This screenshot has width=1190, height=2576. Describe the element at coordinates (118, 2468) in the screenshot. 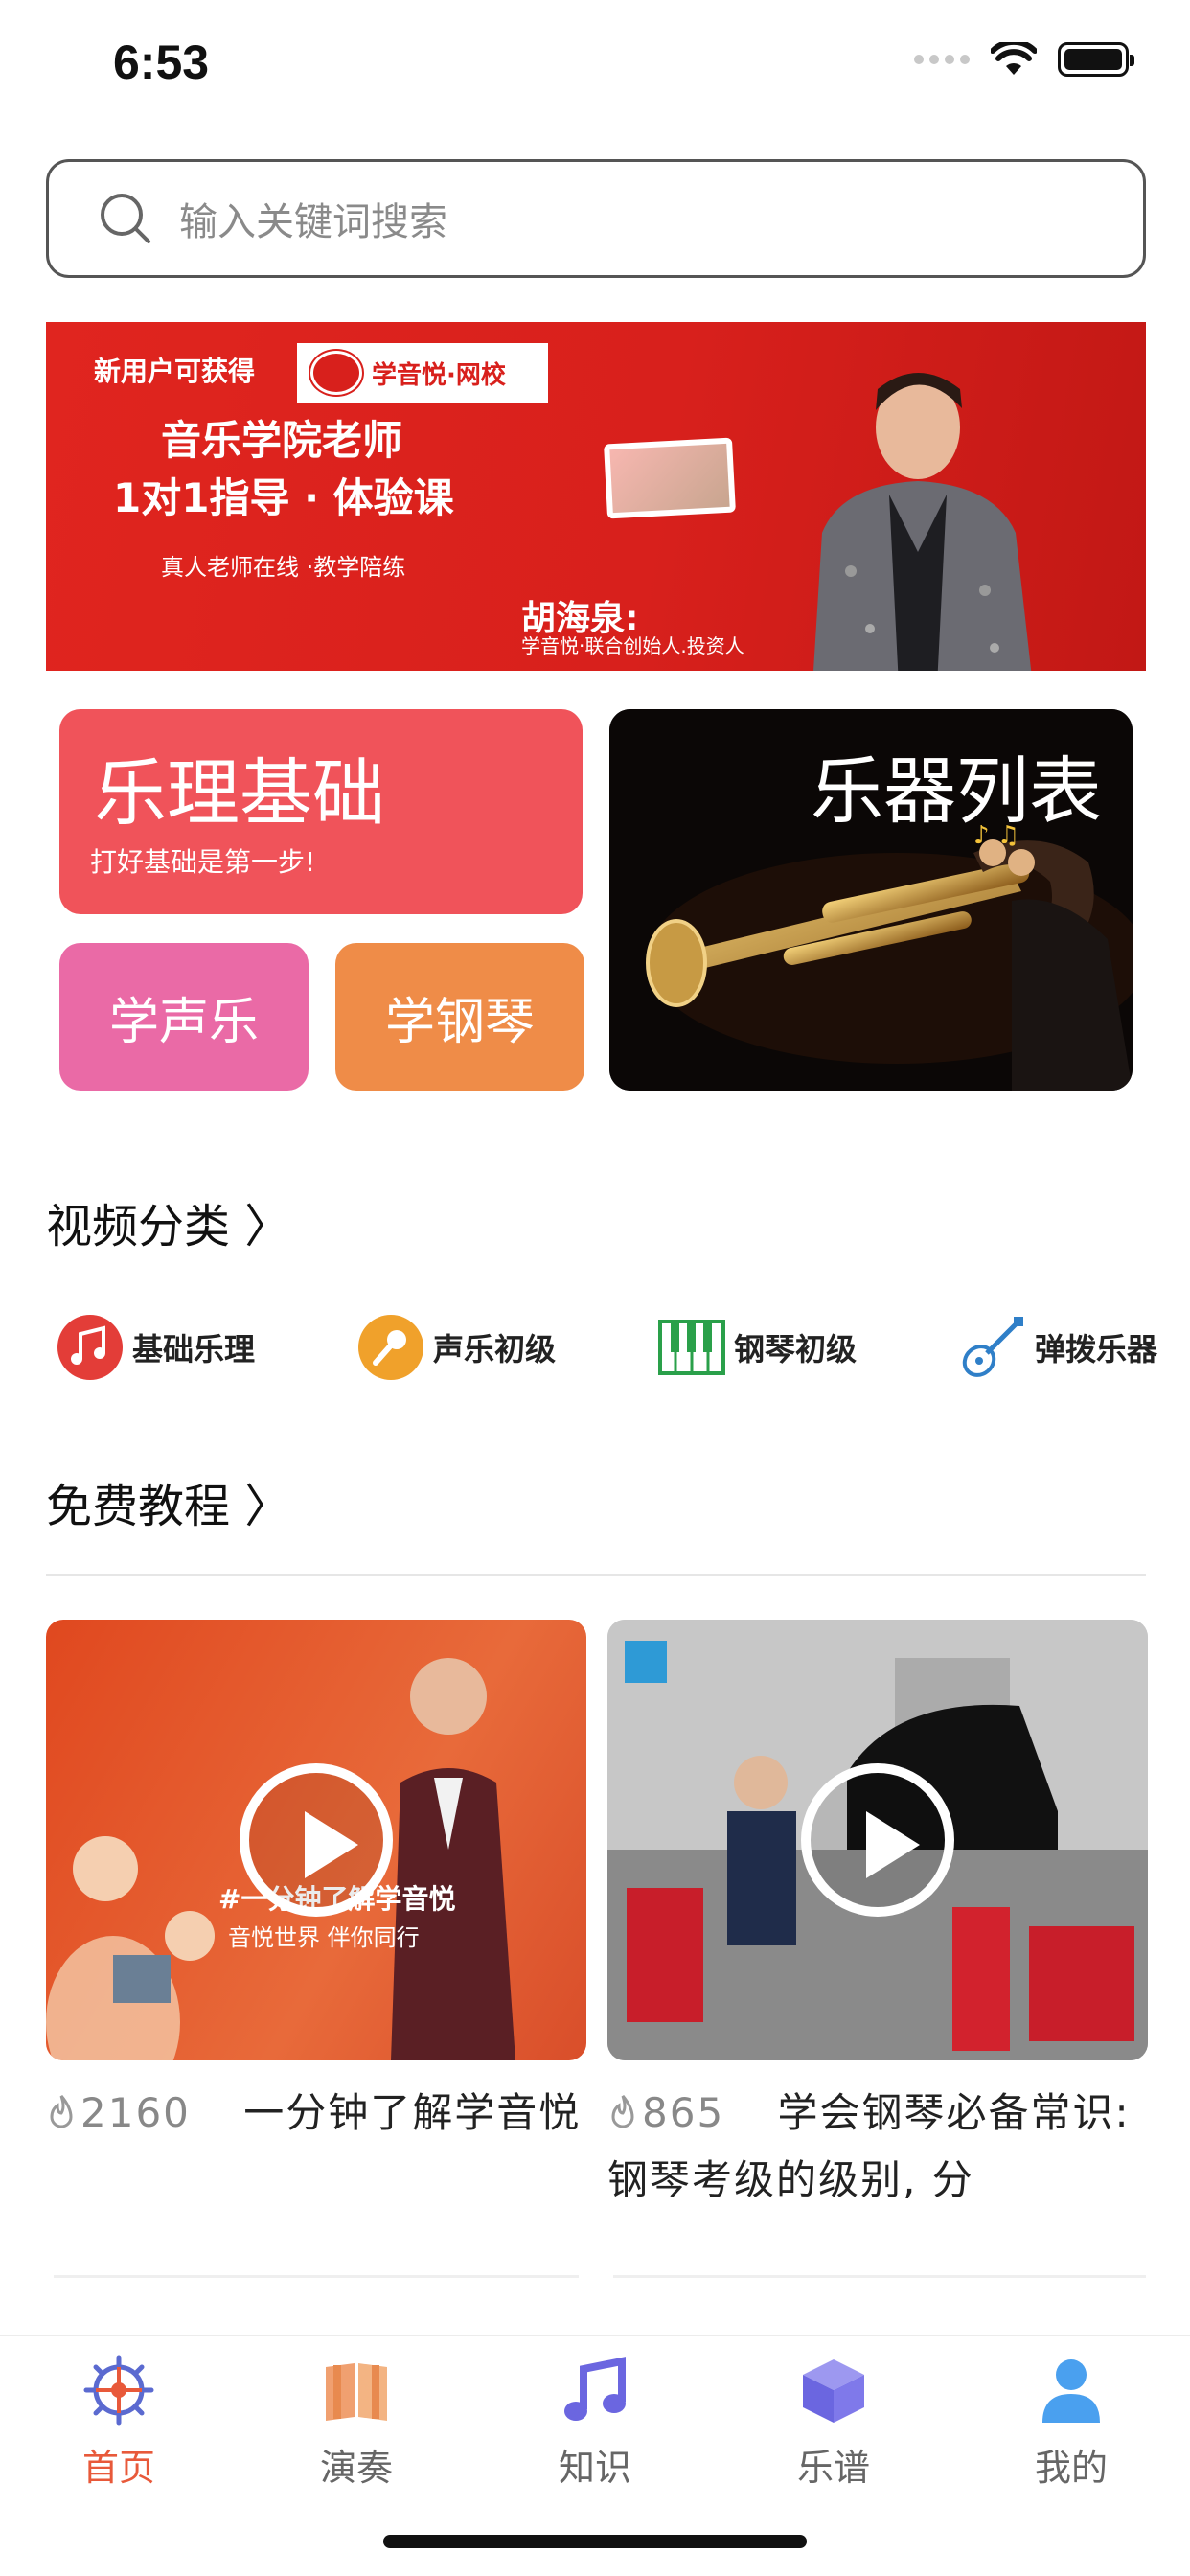

I see `tab-label: 首页` at that location.